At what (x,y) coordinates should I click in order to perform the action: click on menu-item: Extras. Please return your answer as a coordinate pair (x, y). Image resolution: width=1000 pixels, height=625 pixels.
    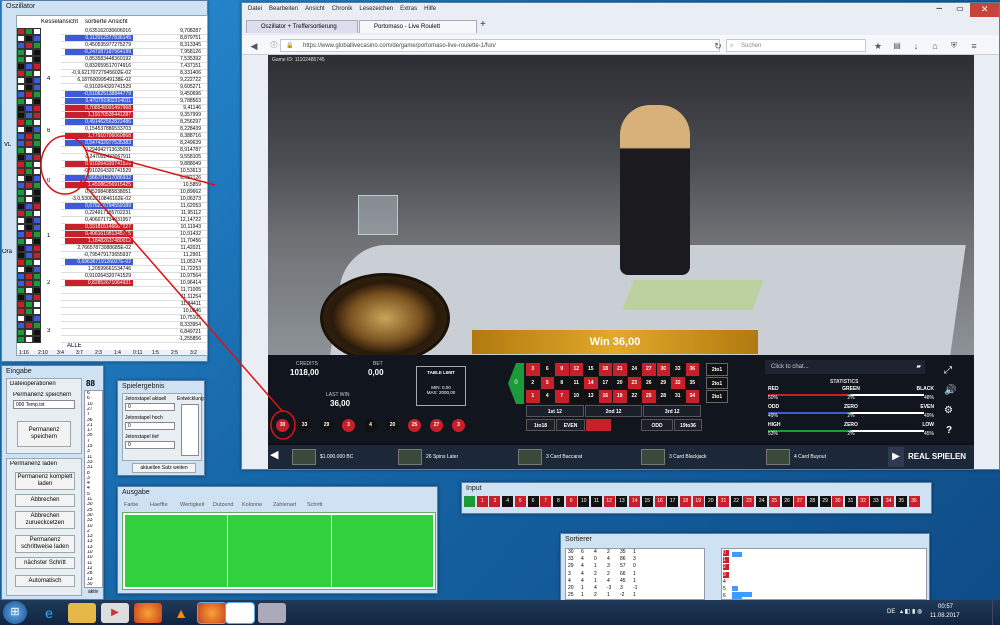
    Looking at the image, I should click on (408, 9).